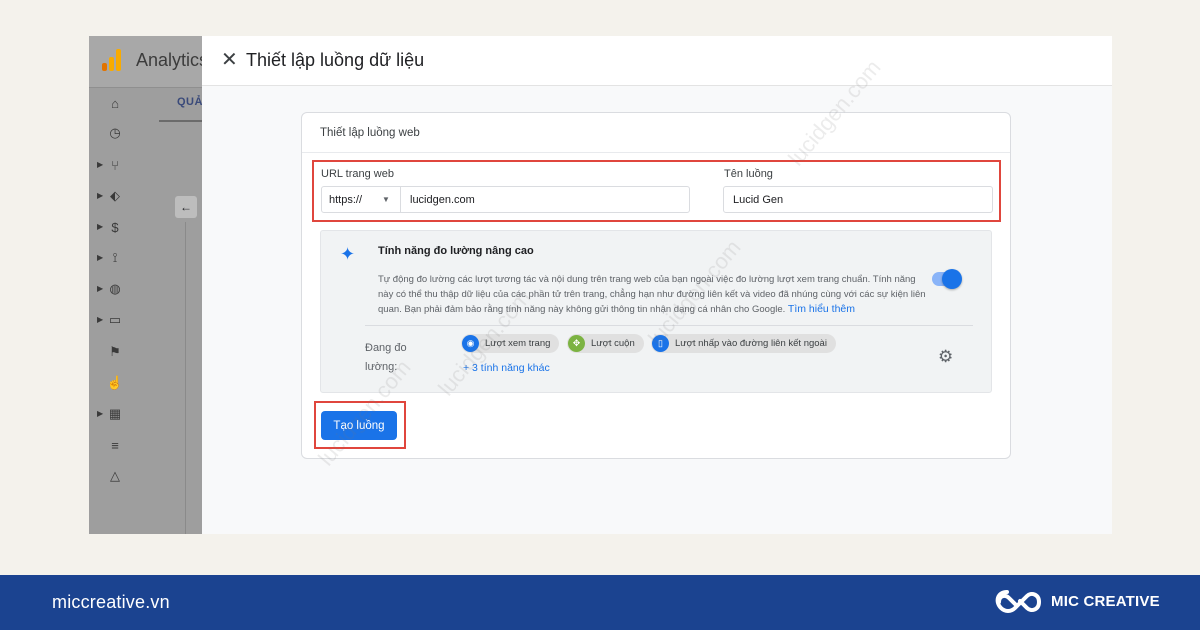  I want to click on protocol-value: https://, so click(346, 200).